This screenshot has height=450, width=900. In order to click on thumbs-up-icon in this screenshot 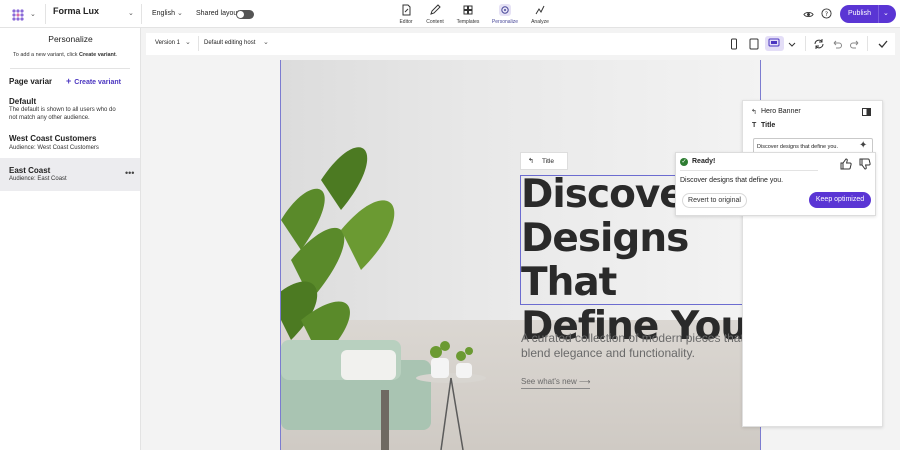, I will do `click(846, 164)`.